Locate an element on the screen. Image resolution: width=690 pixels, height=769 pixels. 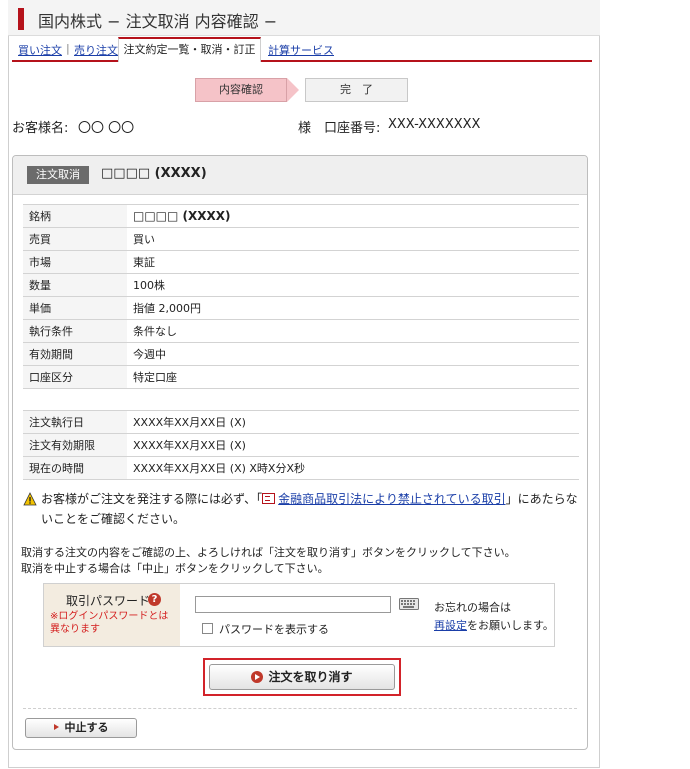
detail-label: 銘柄 is located at coordinates (75, 216).